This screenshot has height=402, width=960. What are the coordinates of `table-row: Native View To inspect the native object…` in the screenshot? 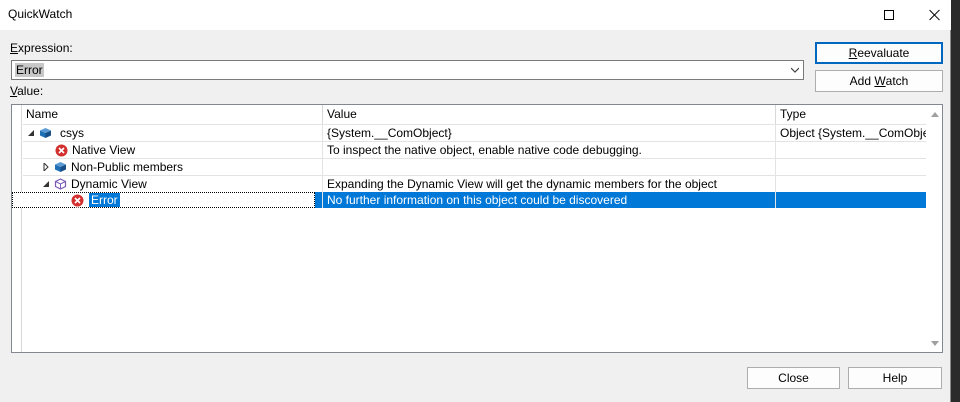 It's located at (474, 150).